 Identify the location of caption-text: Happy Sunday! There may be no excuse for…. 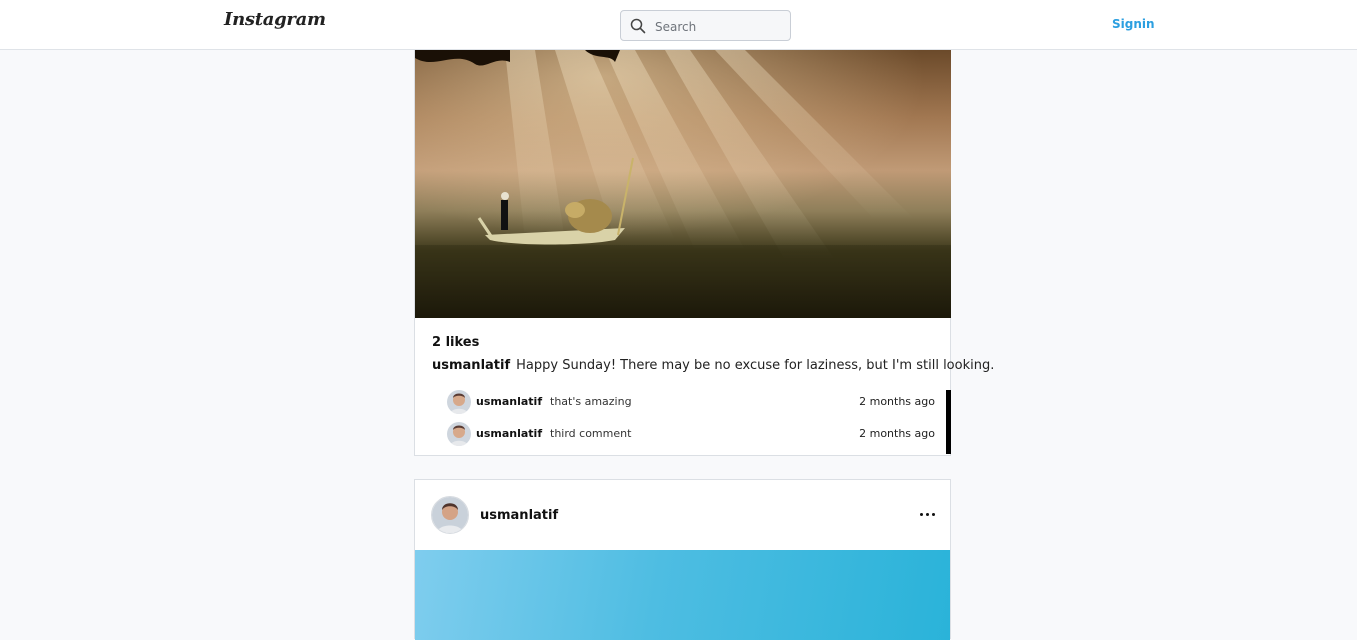
(755, 365).